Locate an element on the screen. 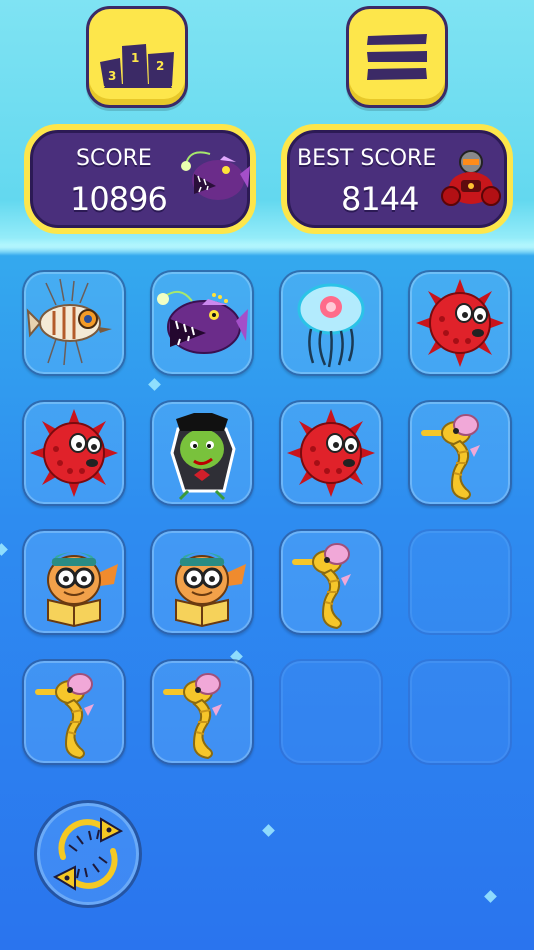 The width and height of the screenshot is (534, 950). podium-second: 2 is located at coordinates (160, 66).